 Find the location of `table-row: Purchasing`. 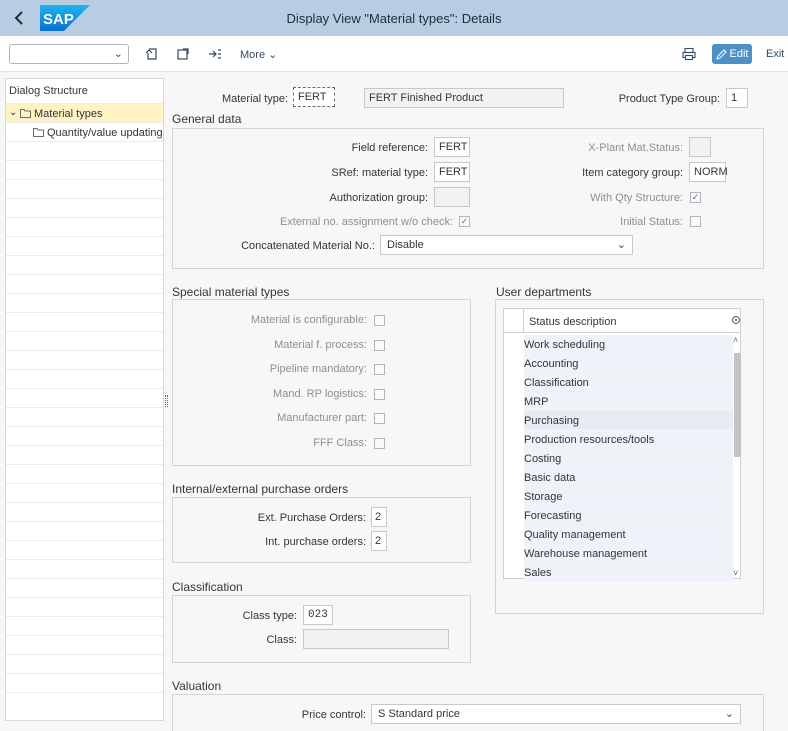

table-row: Purchasing is located at coordinates (628, 420).